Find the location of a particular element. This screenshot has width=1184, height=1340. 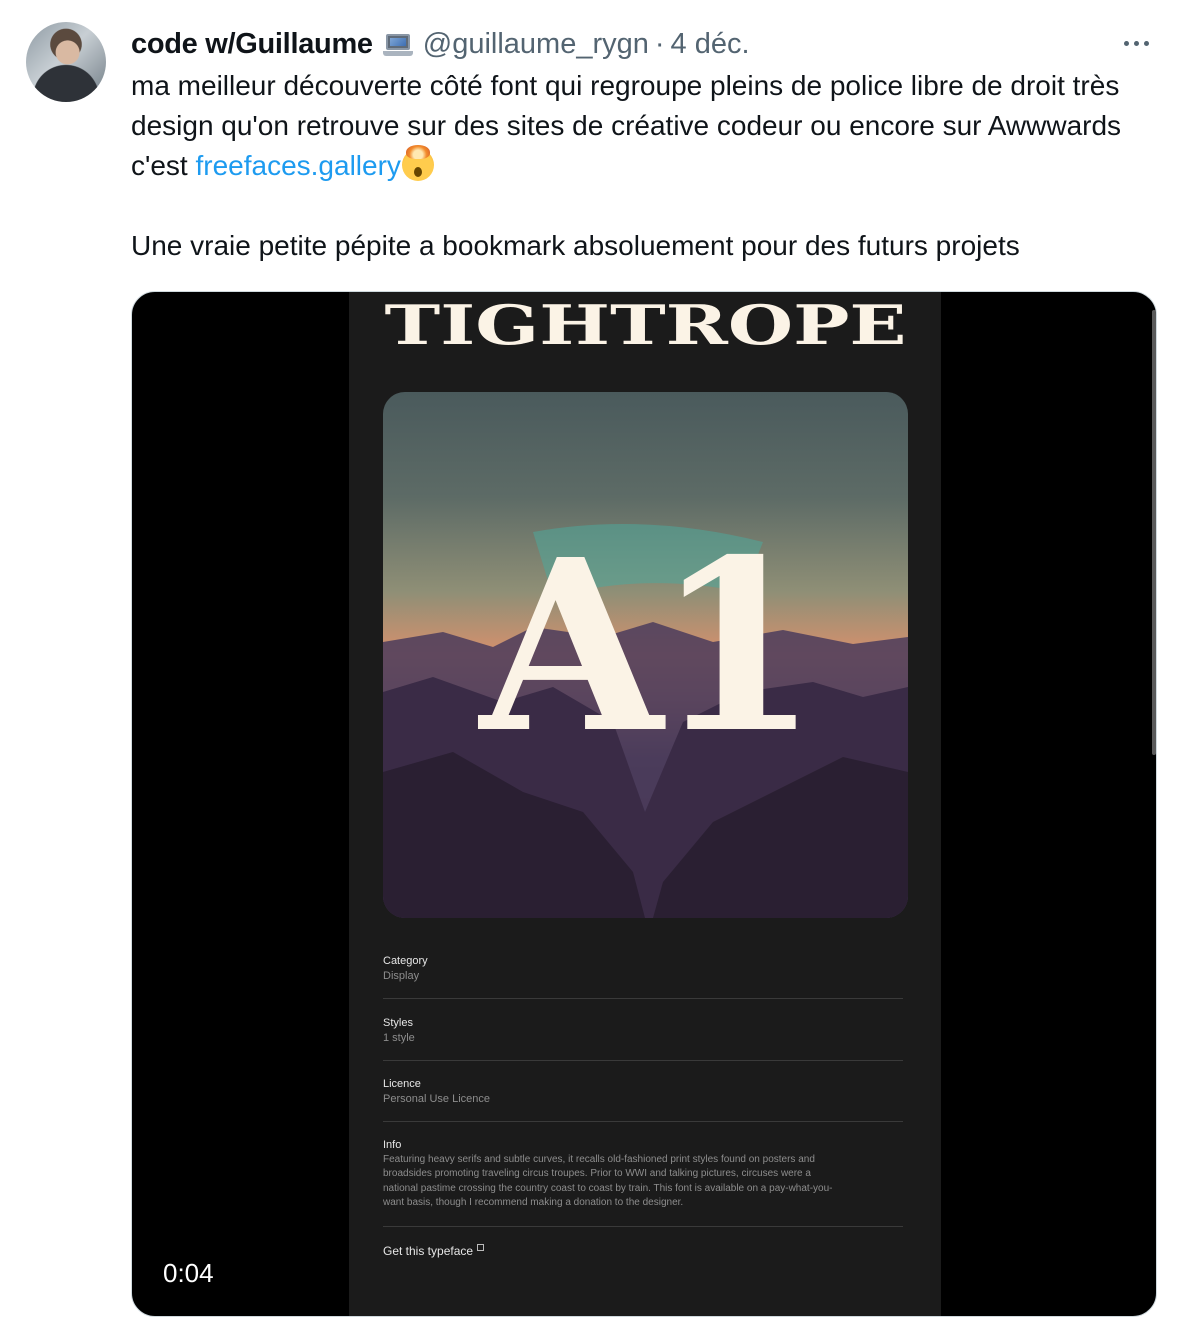

scrollbar is located at coordinates (1154, 532).